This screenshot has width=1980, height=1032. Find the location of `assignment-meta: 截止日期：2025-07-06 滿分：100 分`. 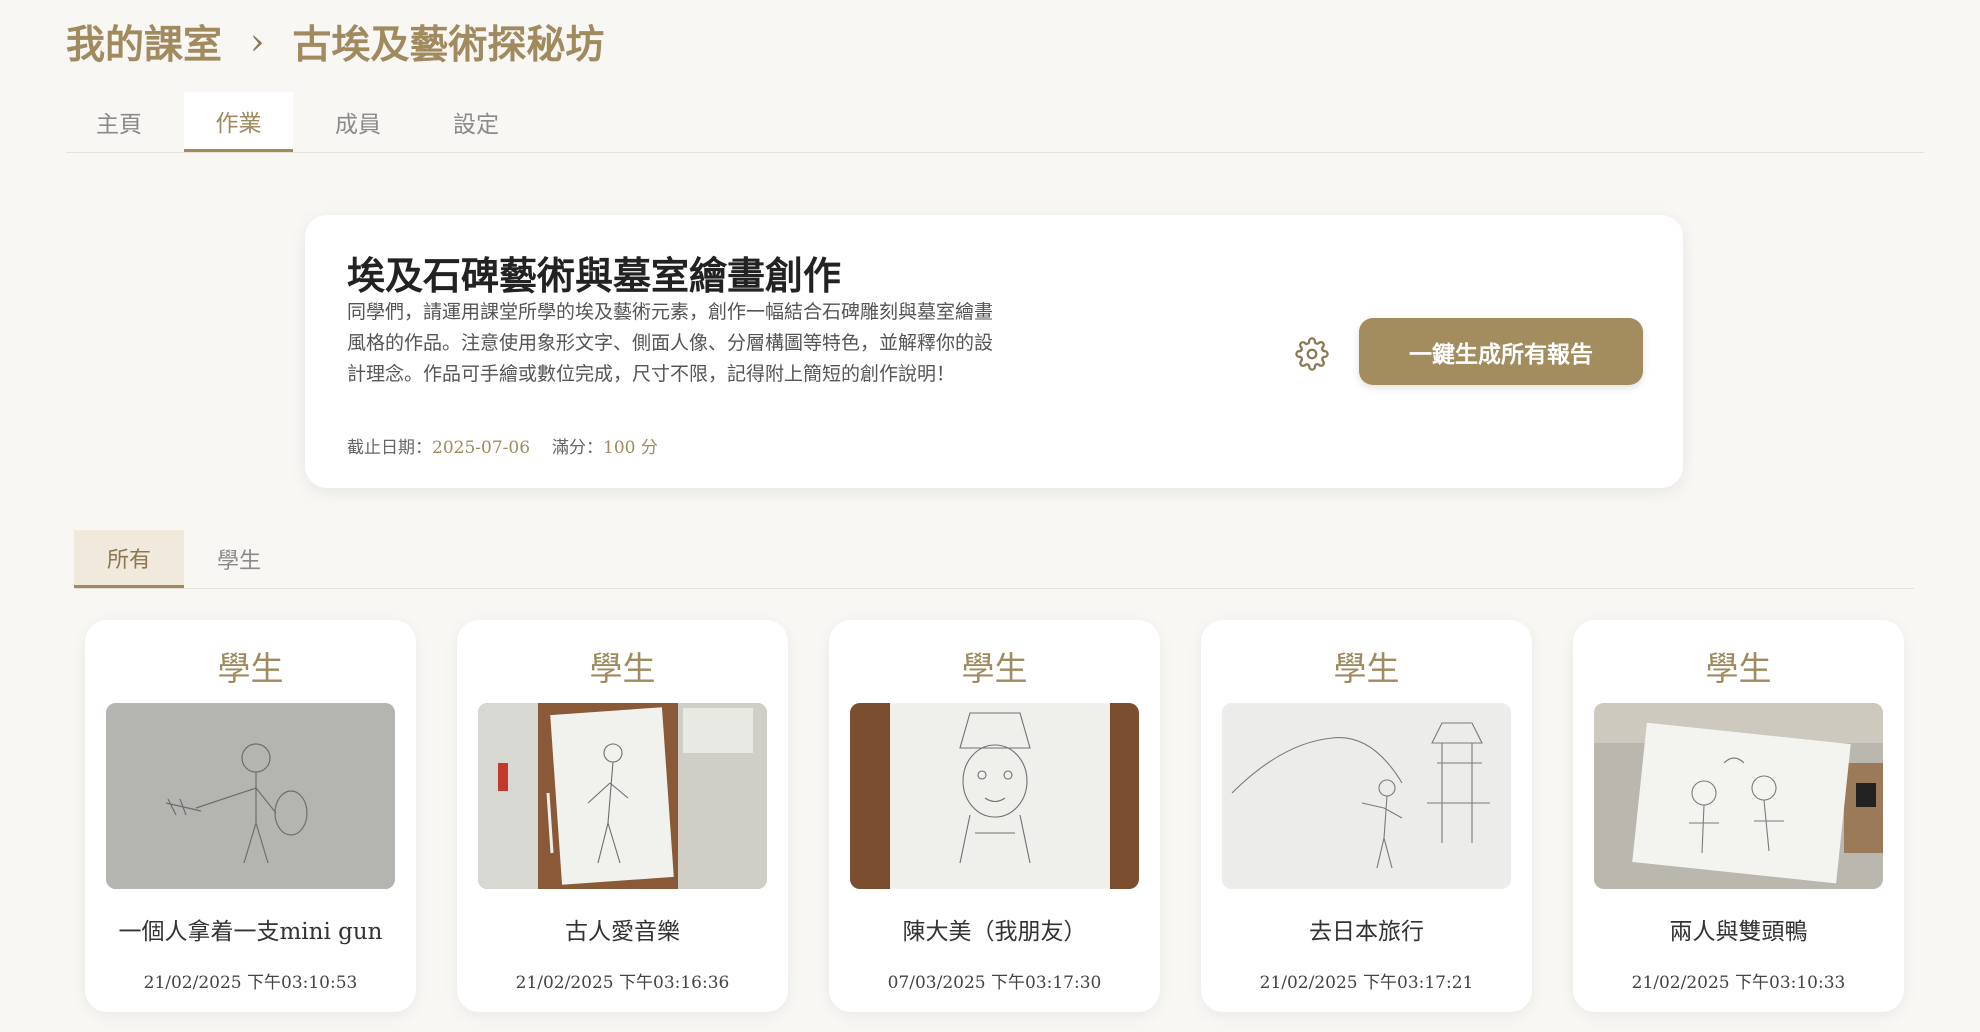

assignment-meta: 截止日期：2025-07-06 滿分：100 分 is located at coordinates (502, 445).